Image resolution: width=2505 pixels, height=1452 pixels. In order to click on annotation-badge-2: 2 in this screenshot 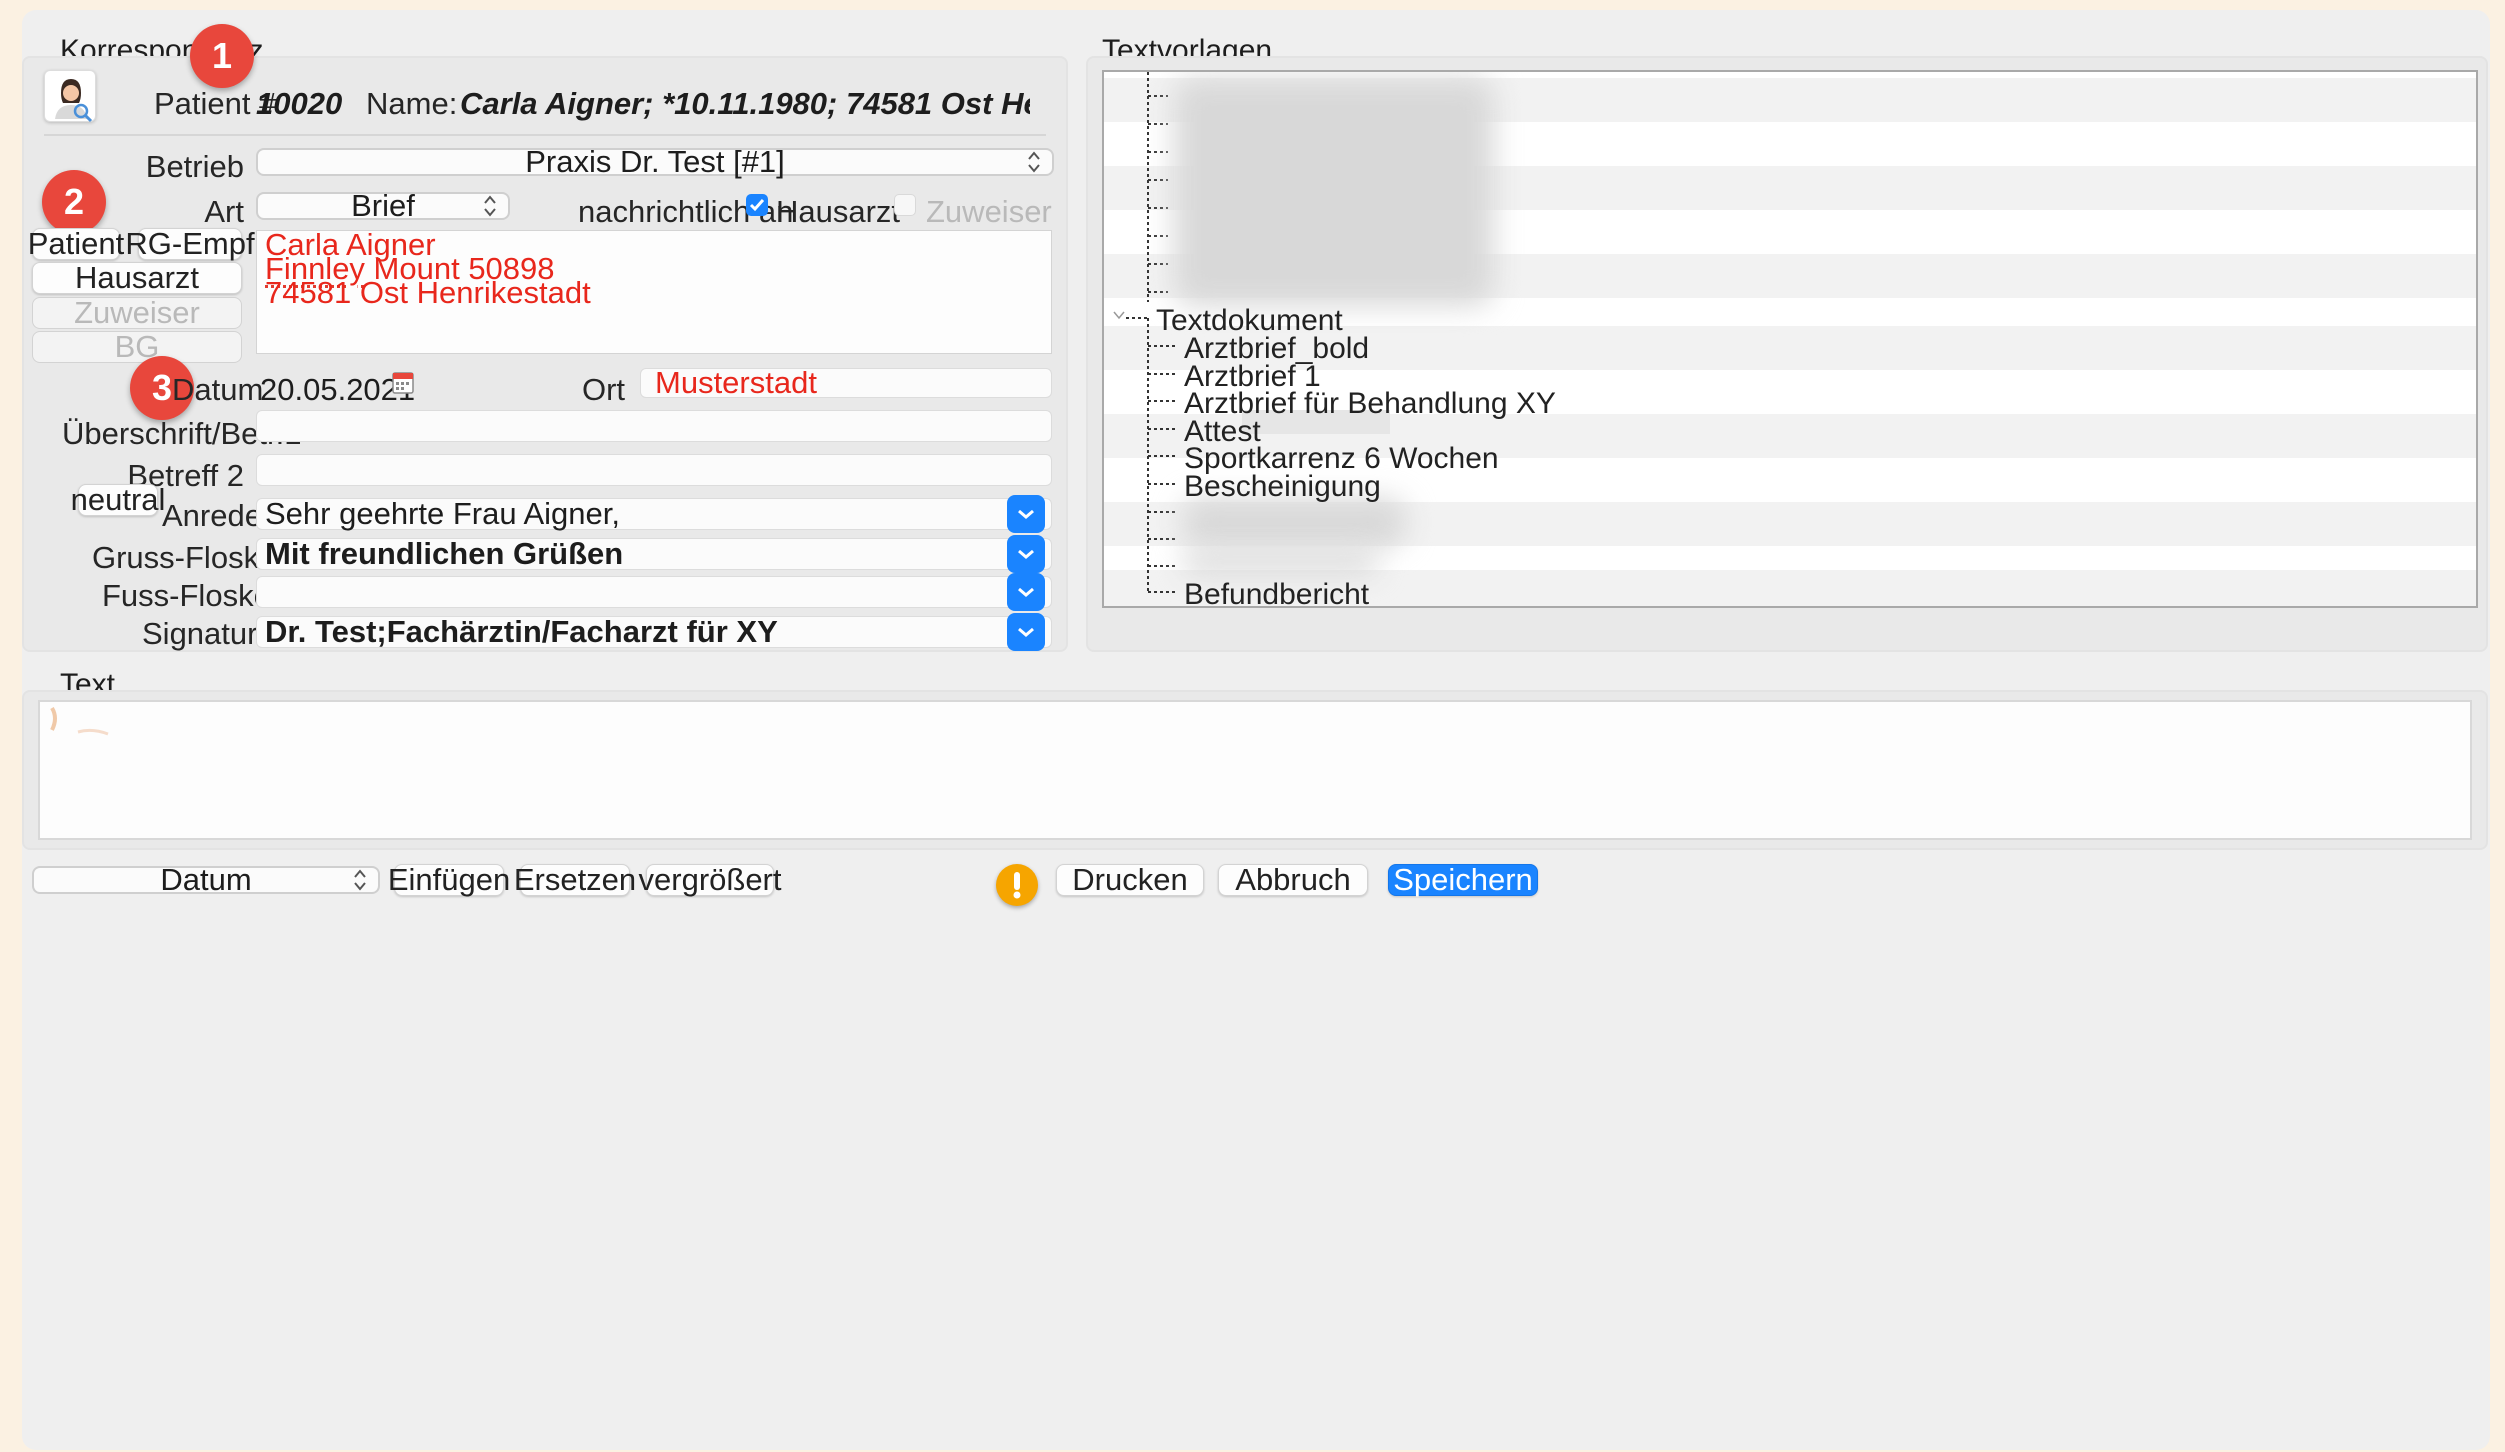, I will do `click(74, 202)`.